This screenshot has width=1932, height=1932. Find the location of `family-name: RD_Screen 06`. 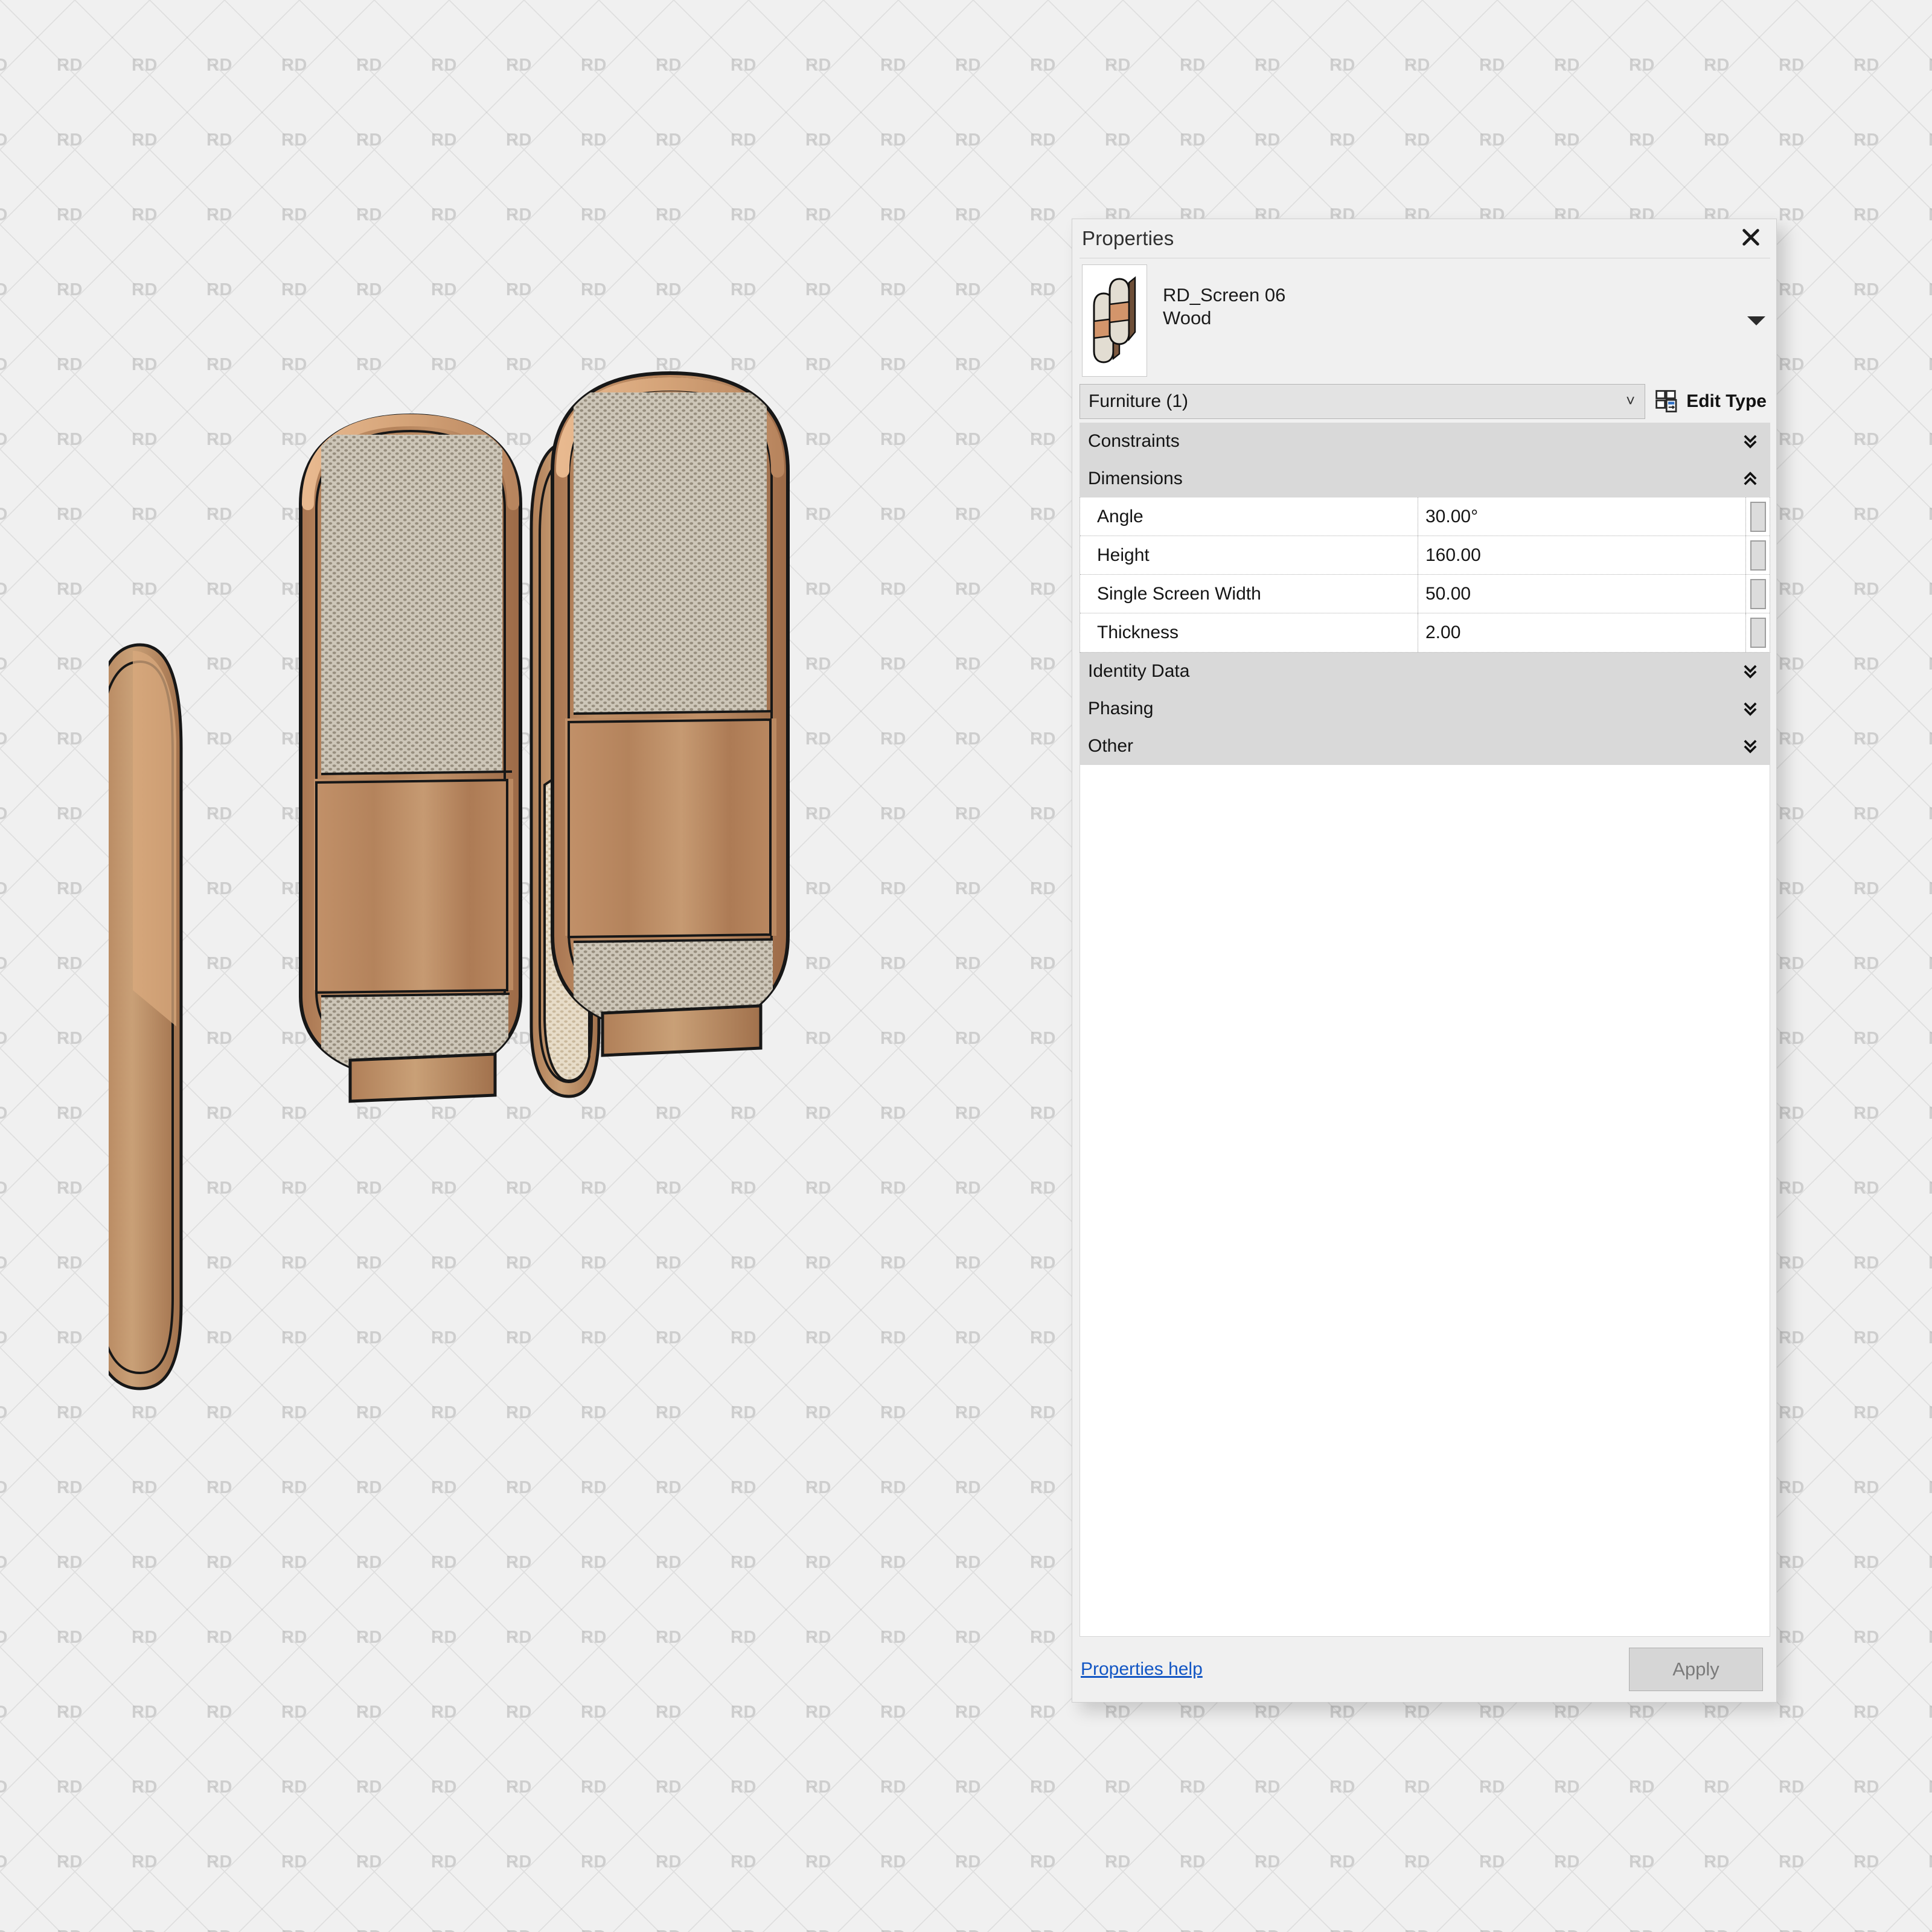

family-name: RD_Screen 06 is located at coordinates (1224, 294).